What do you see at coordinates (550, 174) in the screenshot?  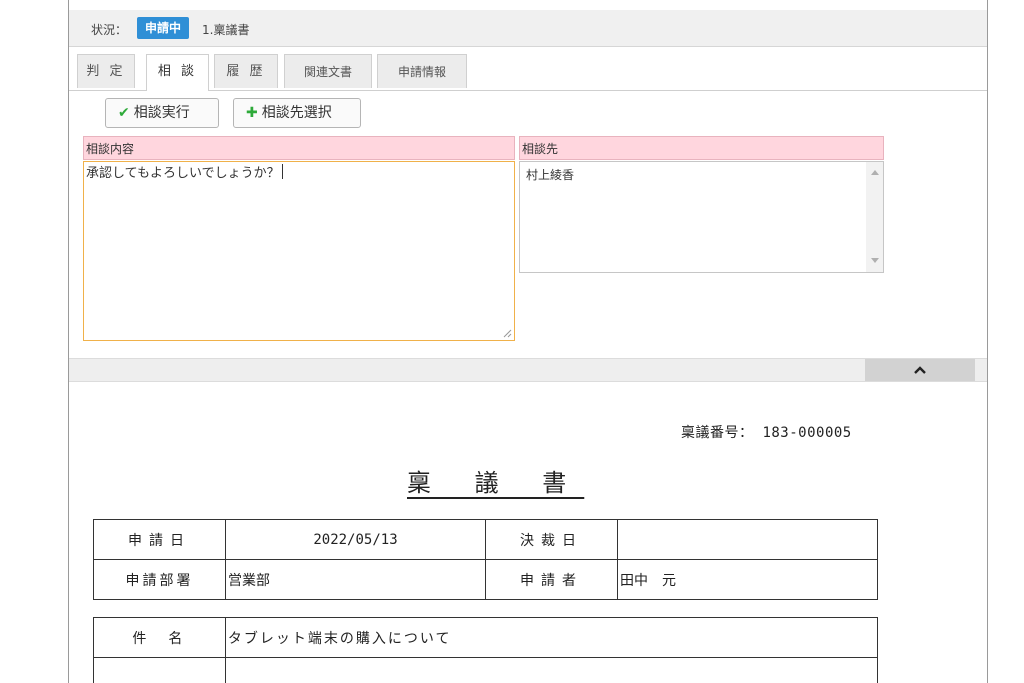 I see `list-item: 村上綾香` at bounding box center [550, 174].